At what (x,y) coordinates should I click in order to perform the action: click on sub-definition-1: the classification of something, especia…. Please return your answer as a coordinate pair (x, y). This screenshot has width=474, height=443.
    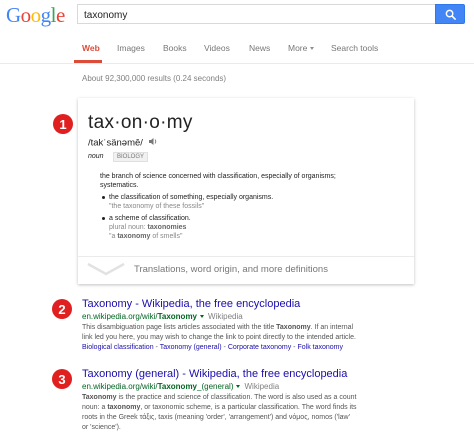
    Looking at the image, I should click on (191, 197).